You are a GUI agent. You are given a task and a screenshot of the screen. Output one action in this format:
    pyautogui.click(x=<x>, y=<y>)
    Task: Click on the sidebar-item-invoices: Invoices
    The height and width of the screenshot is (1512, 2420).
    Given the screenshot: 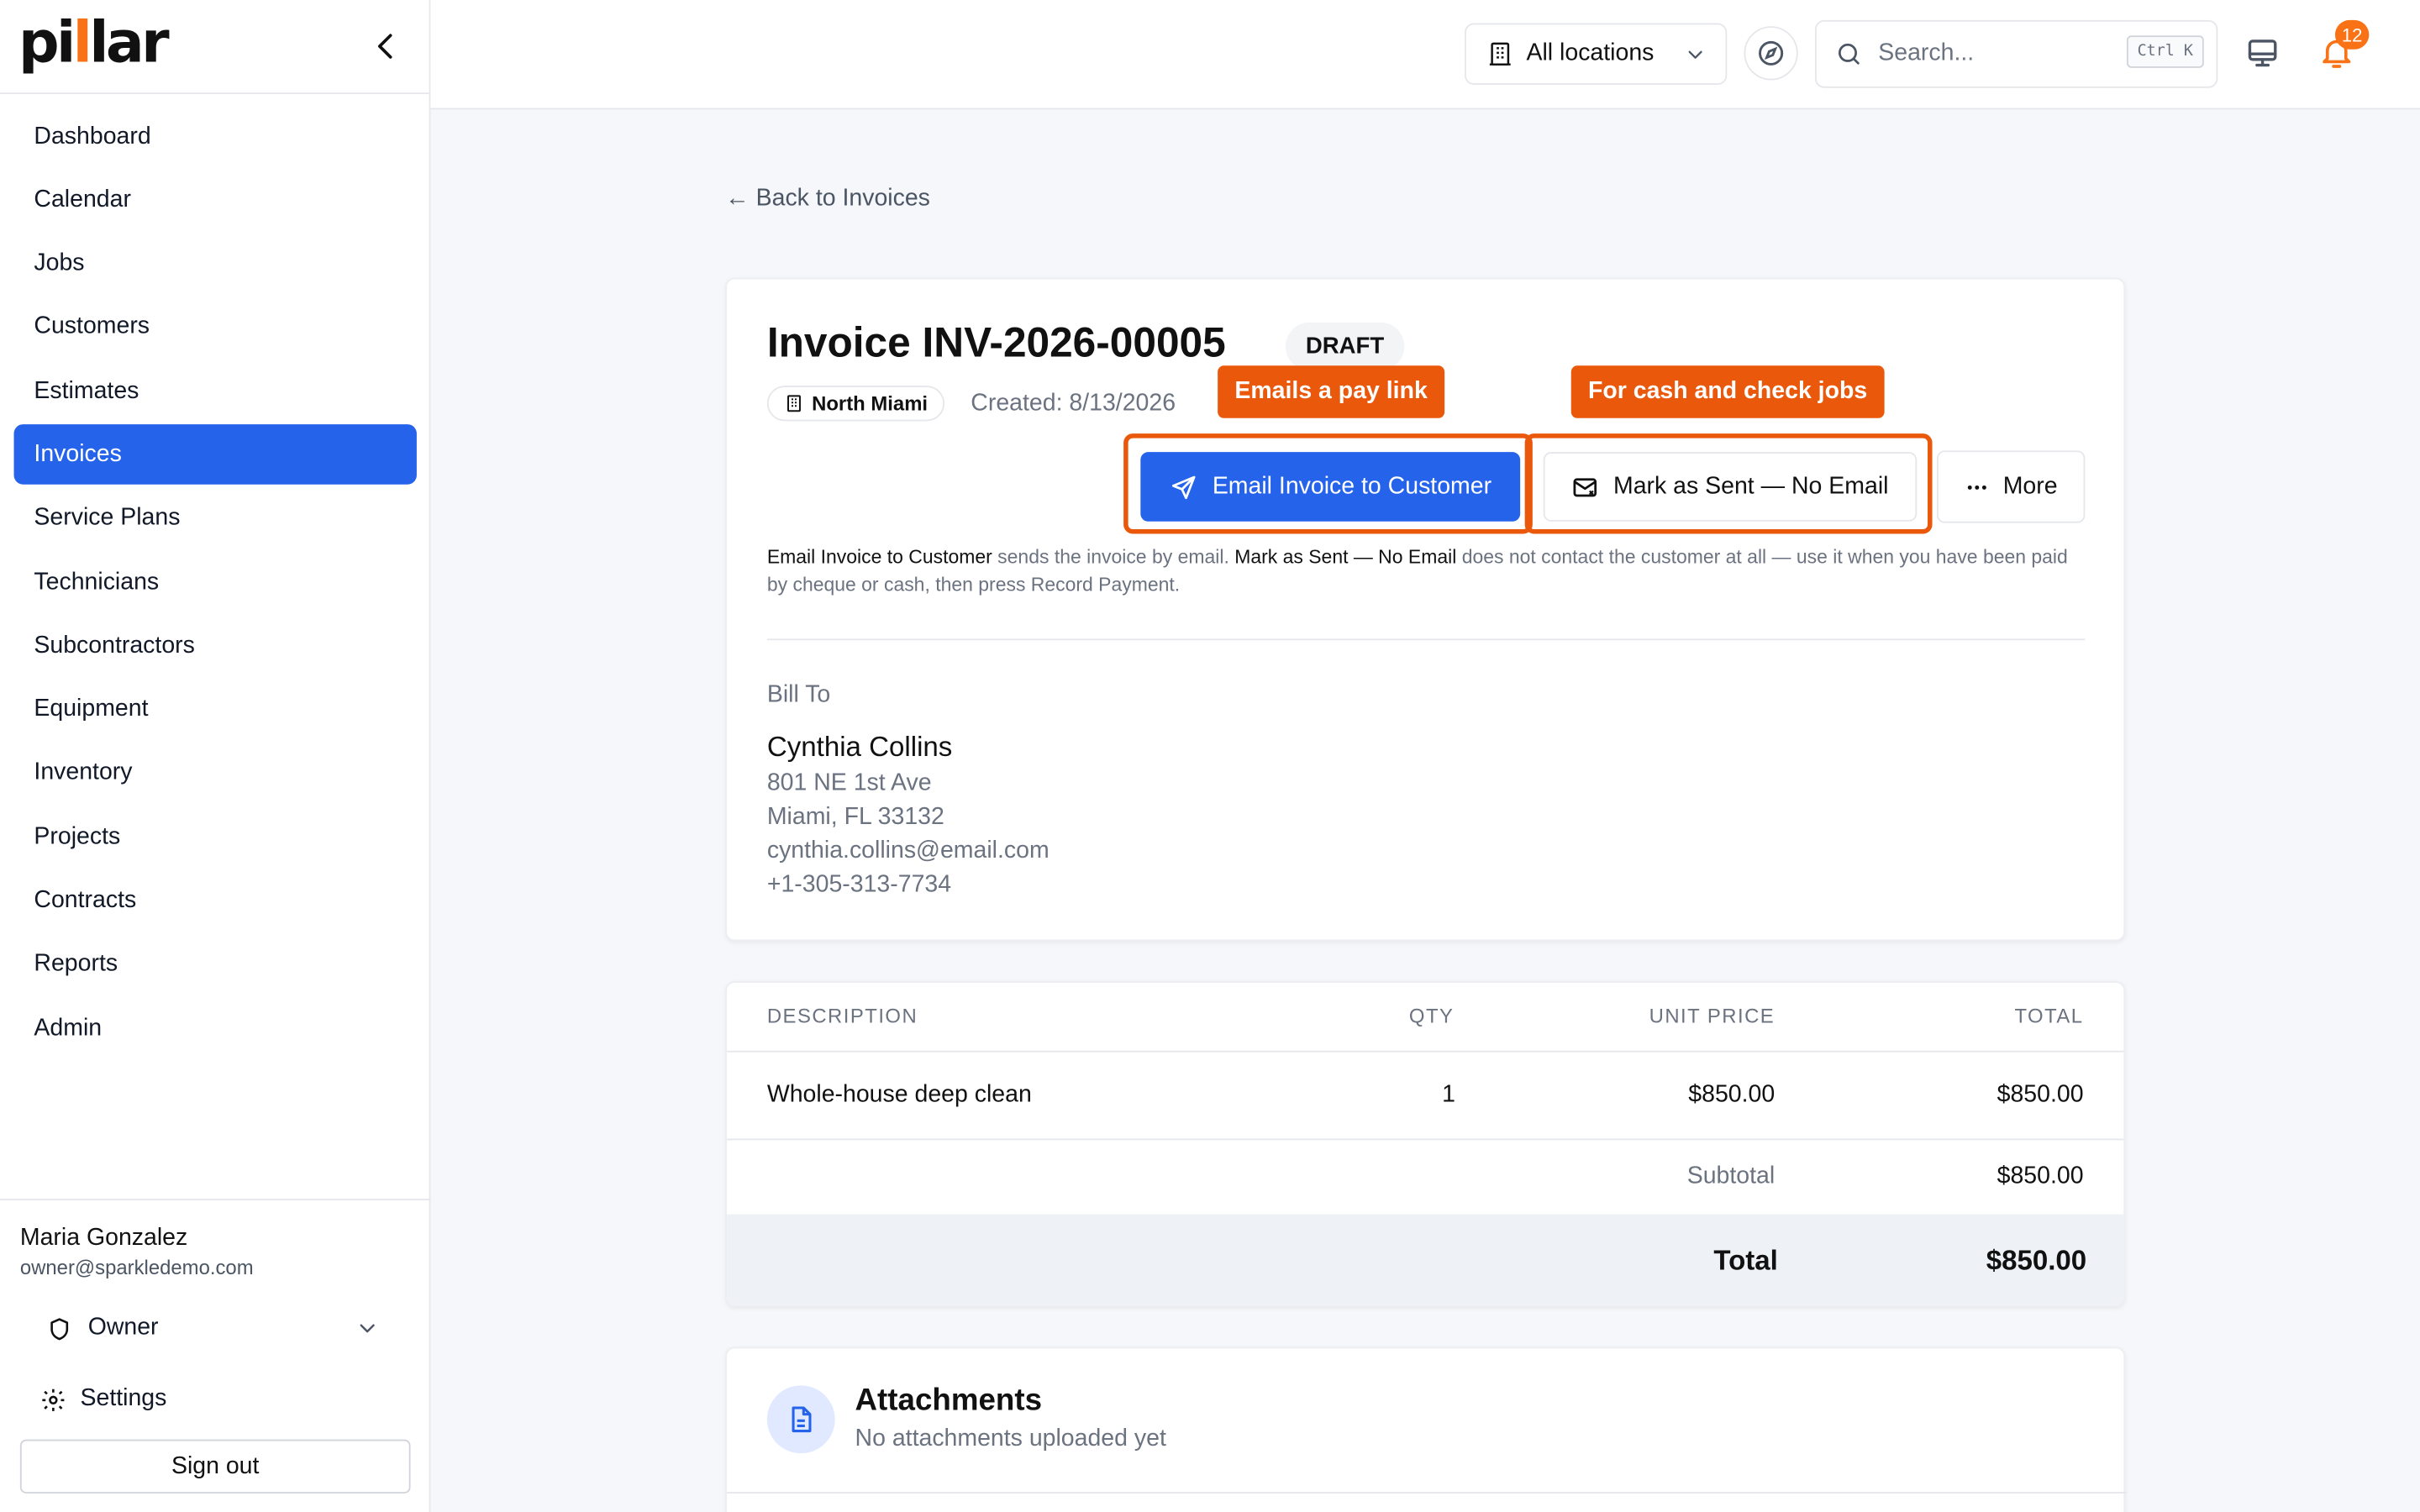 What is the action you would take?
    pyautogui.click(x=215, y=455)
    